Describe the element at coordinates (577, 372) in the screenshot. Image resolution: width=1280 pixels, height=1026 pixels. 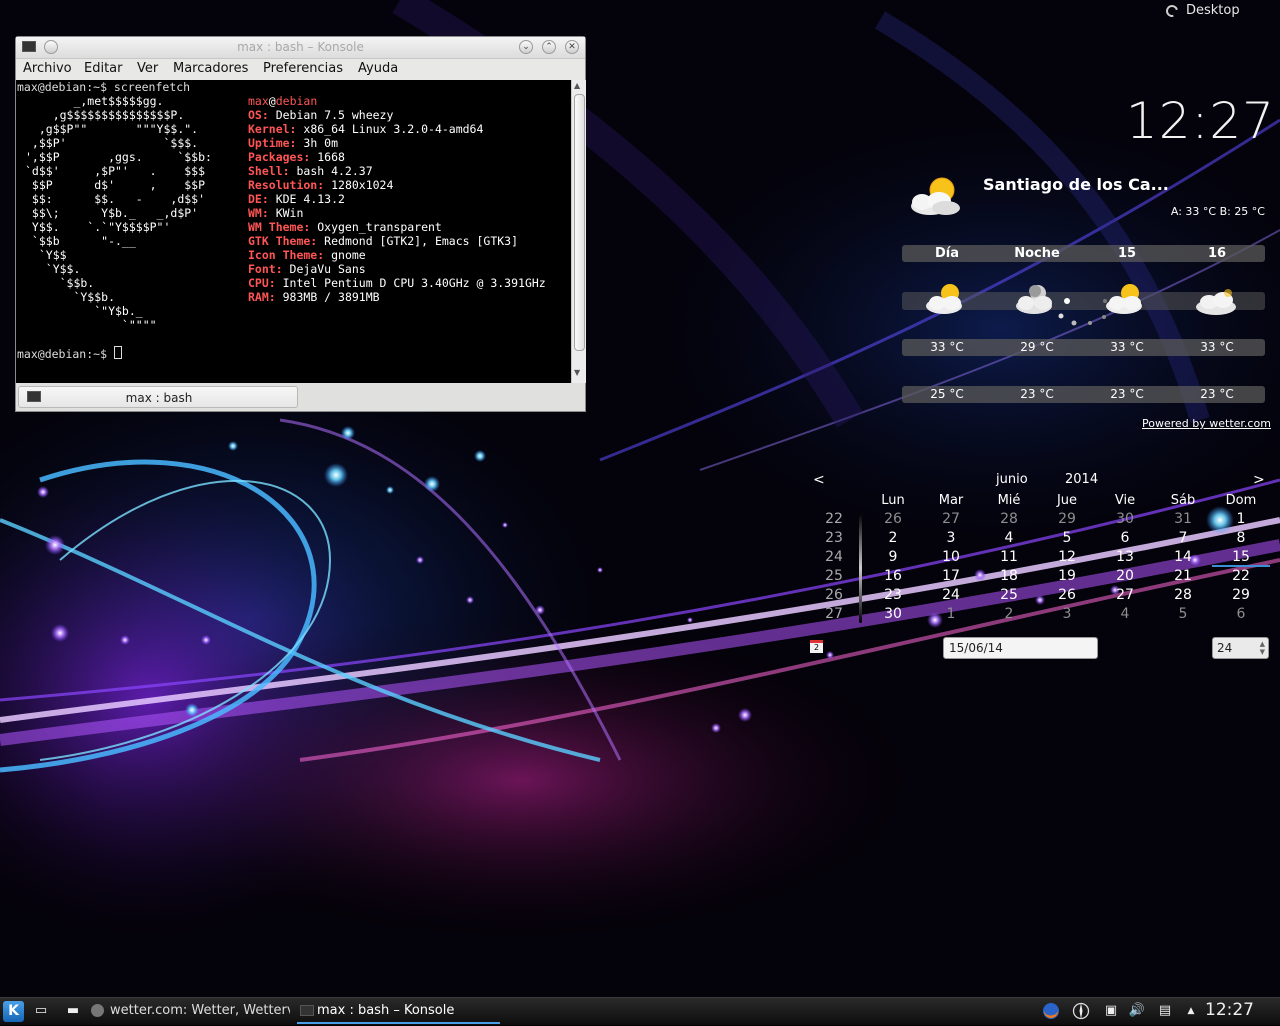
I see `scroll-down-arrow-icon: ▼` at that location.